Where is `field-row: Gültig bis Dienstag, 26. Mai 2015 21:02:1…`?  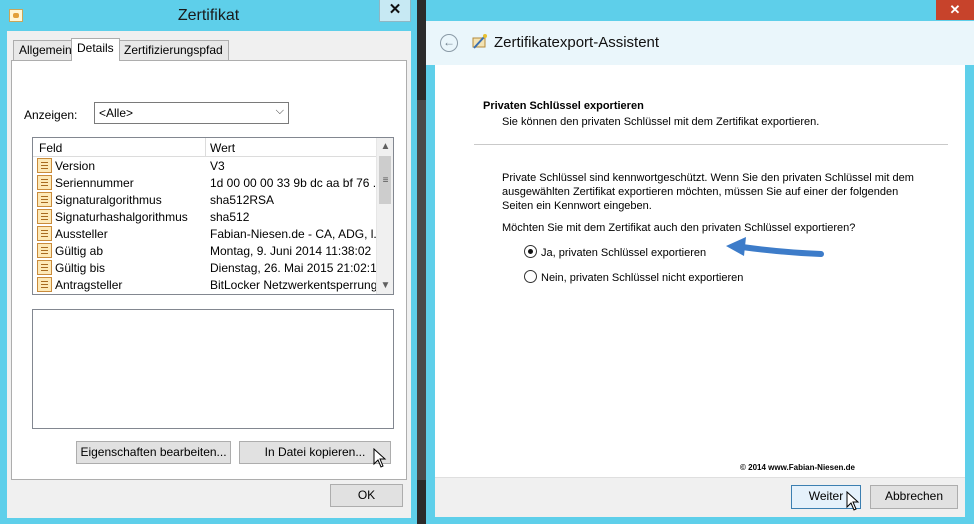
field-row: Gültig bis Dienstag, 26. Mai 2015 21:02:1… is located at coordinates (208, 267).